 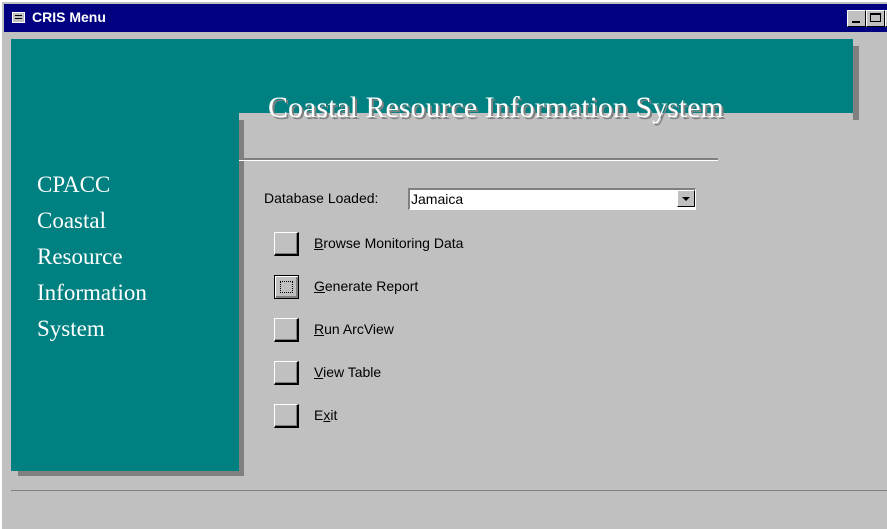 What do you see at coordinates (552, 199) in the screenshot?
I see `database-select: Jamaica` at bounding box center [552, 199].